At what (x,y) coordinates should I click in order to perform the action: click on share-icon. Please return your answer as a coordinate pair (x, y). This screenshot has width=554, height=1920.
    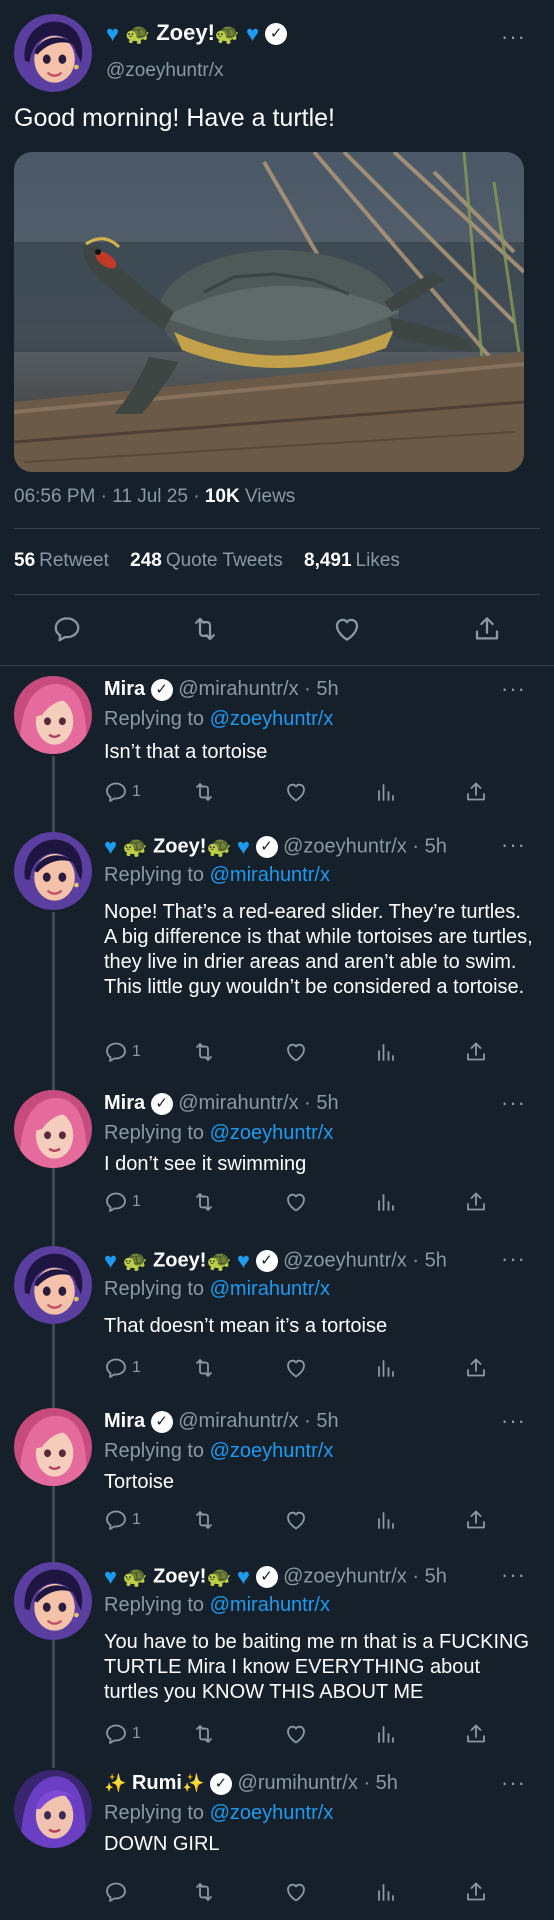
    Looking at the image, I should click on (476, 1734).